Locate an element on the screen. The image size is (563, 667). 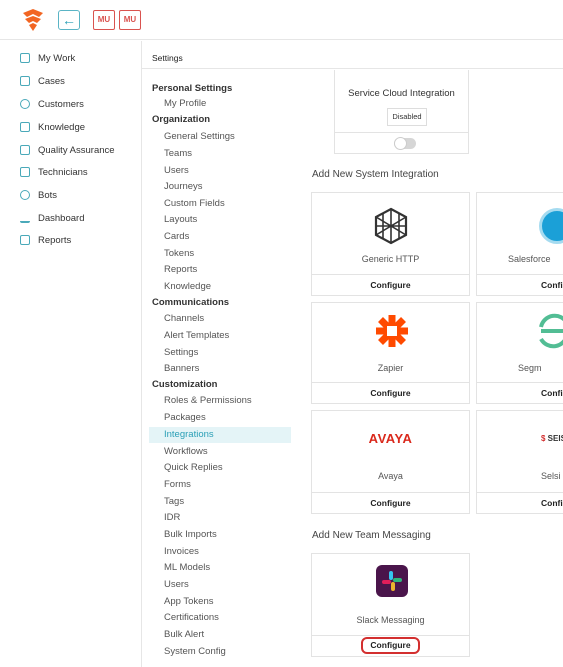
user-badge: MU is located at coordinates (104, 20).